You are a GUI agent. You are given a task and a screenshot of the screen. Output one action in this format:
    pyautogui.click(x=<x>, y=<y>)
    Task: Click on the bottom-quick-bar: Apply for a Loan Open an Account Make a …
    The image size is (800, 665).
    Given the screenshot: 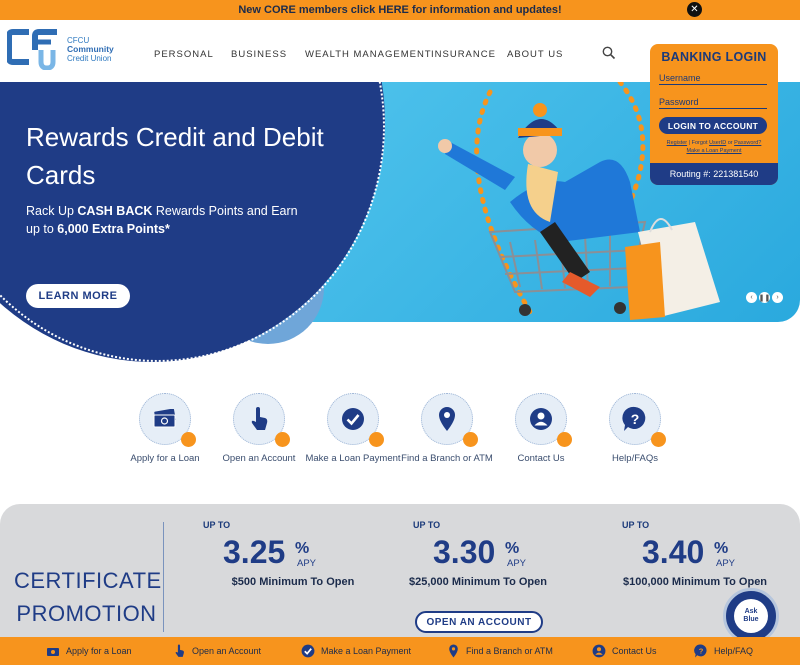 What is the action you would take?
    pyautogui.click(x=400, y=651)
    